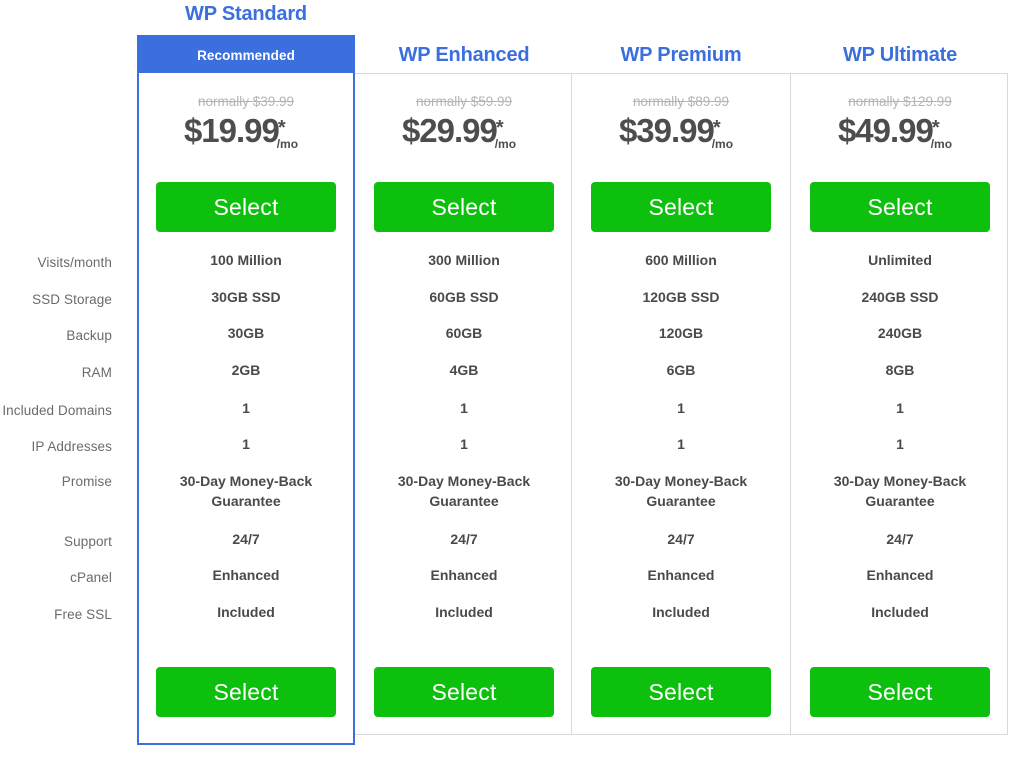 This screenshot has height=760, width=1024. What do you see at coordinates (246, 692) in the screenshot?
I see `select-button-wp-standard-bottom: Select` at bounding box center [246, 692].